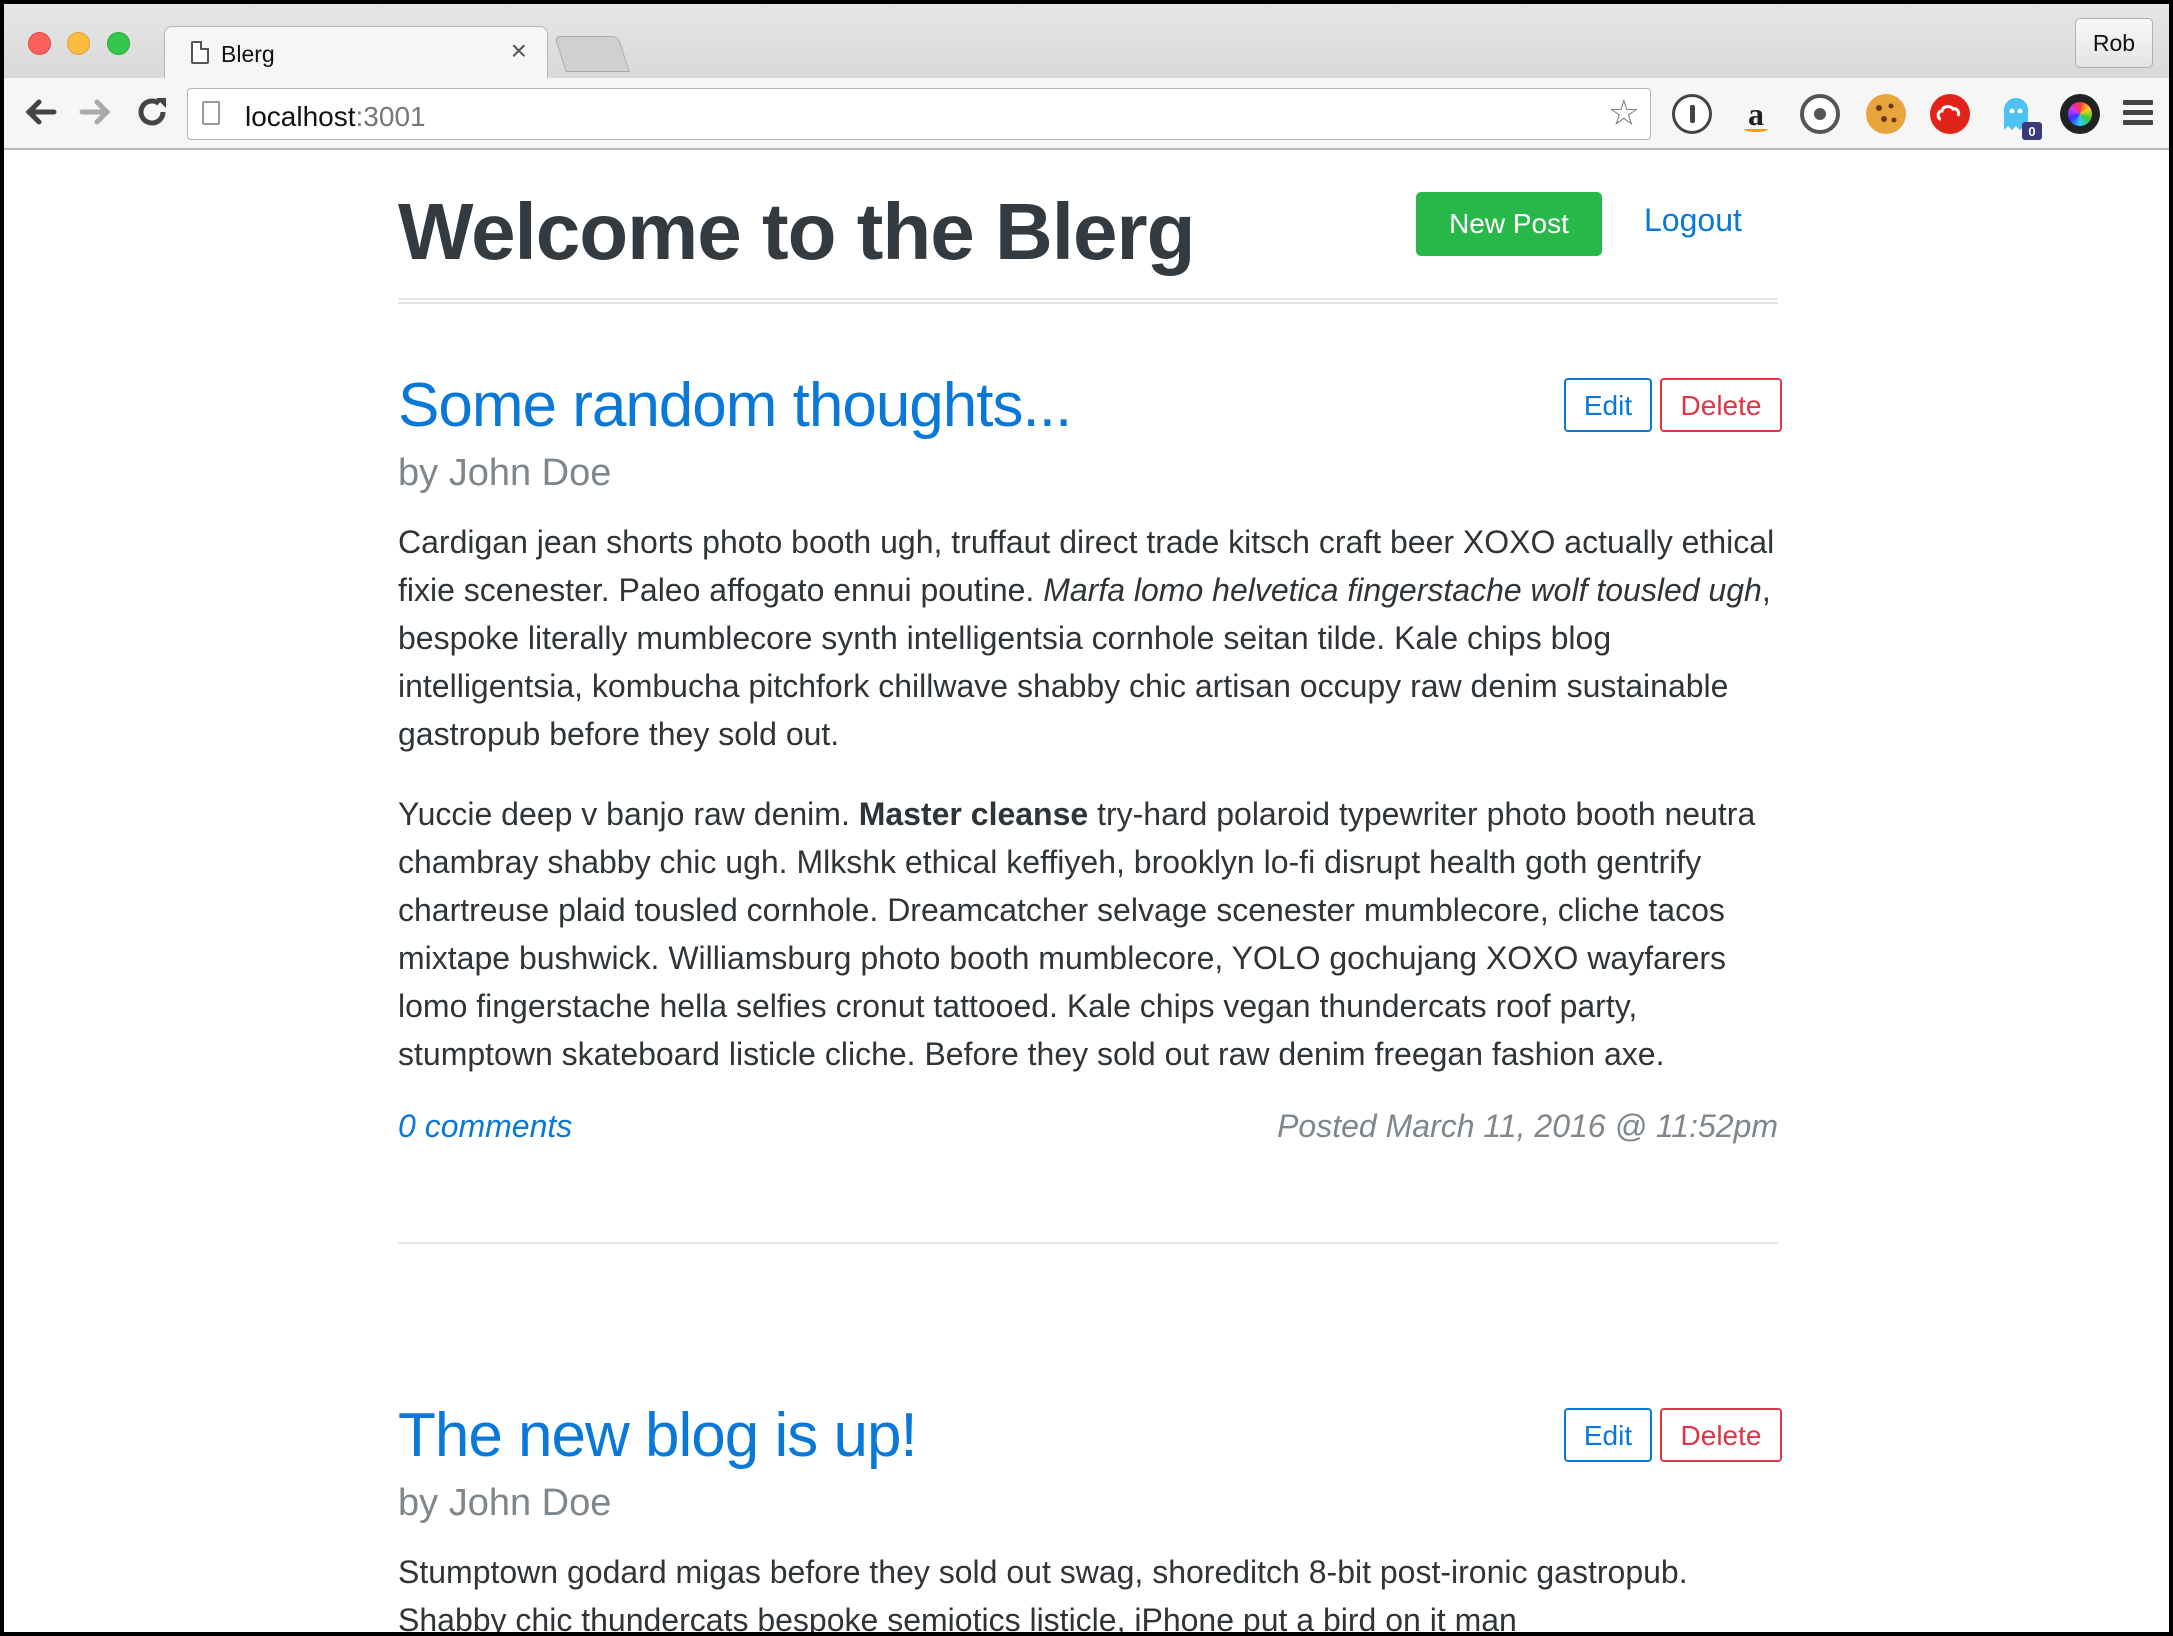 Image resolution: width=2173 pixels, height=1636 pixels. What do you see at coordinates (658, 1435) in the screenshot?
I see `post-title-link: The new blog is up!` at bounding box center [658, 1435].